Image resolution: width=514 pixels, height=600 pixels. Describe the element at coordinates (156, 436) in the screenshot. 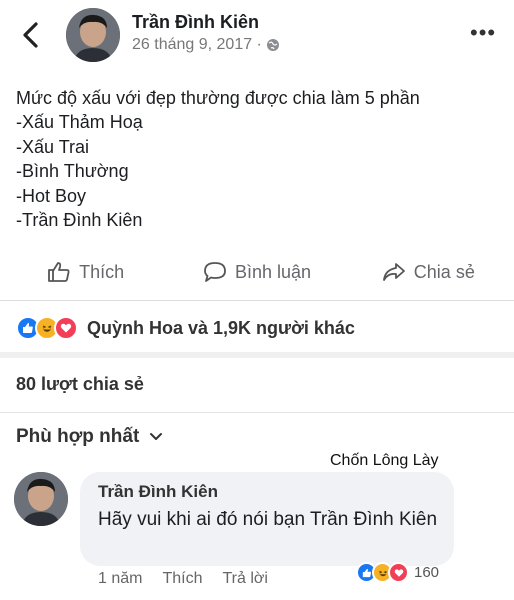

I see `chevron-down-icon` at that location.